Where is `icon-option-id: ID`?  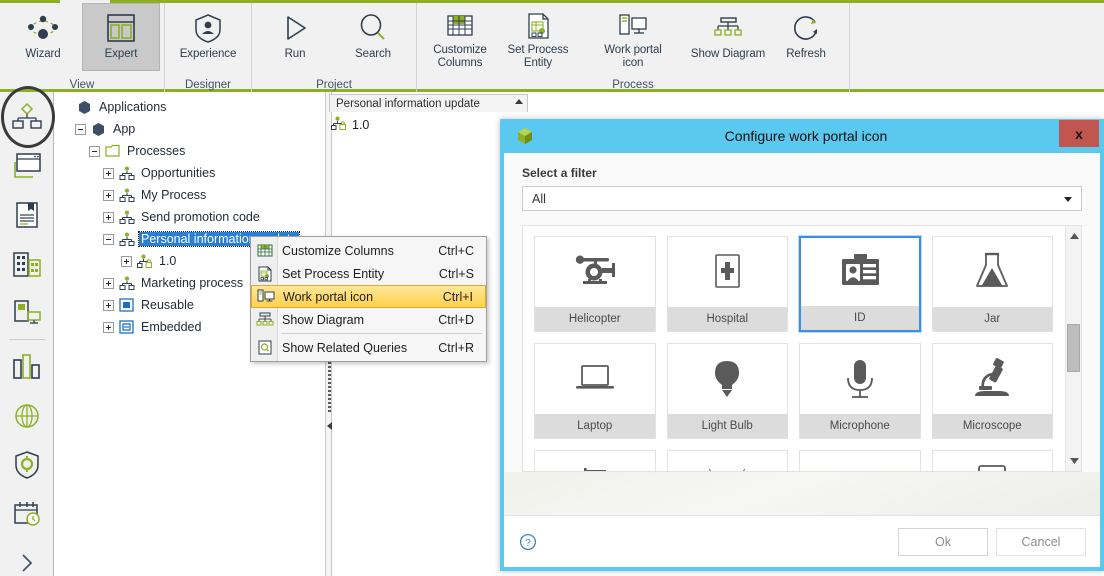 icon-option-id: ID is located at coordinates (860, 284).